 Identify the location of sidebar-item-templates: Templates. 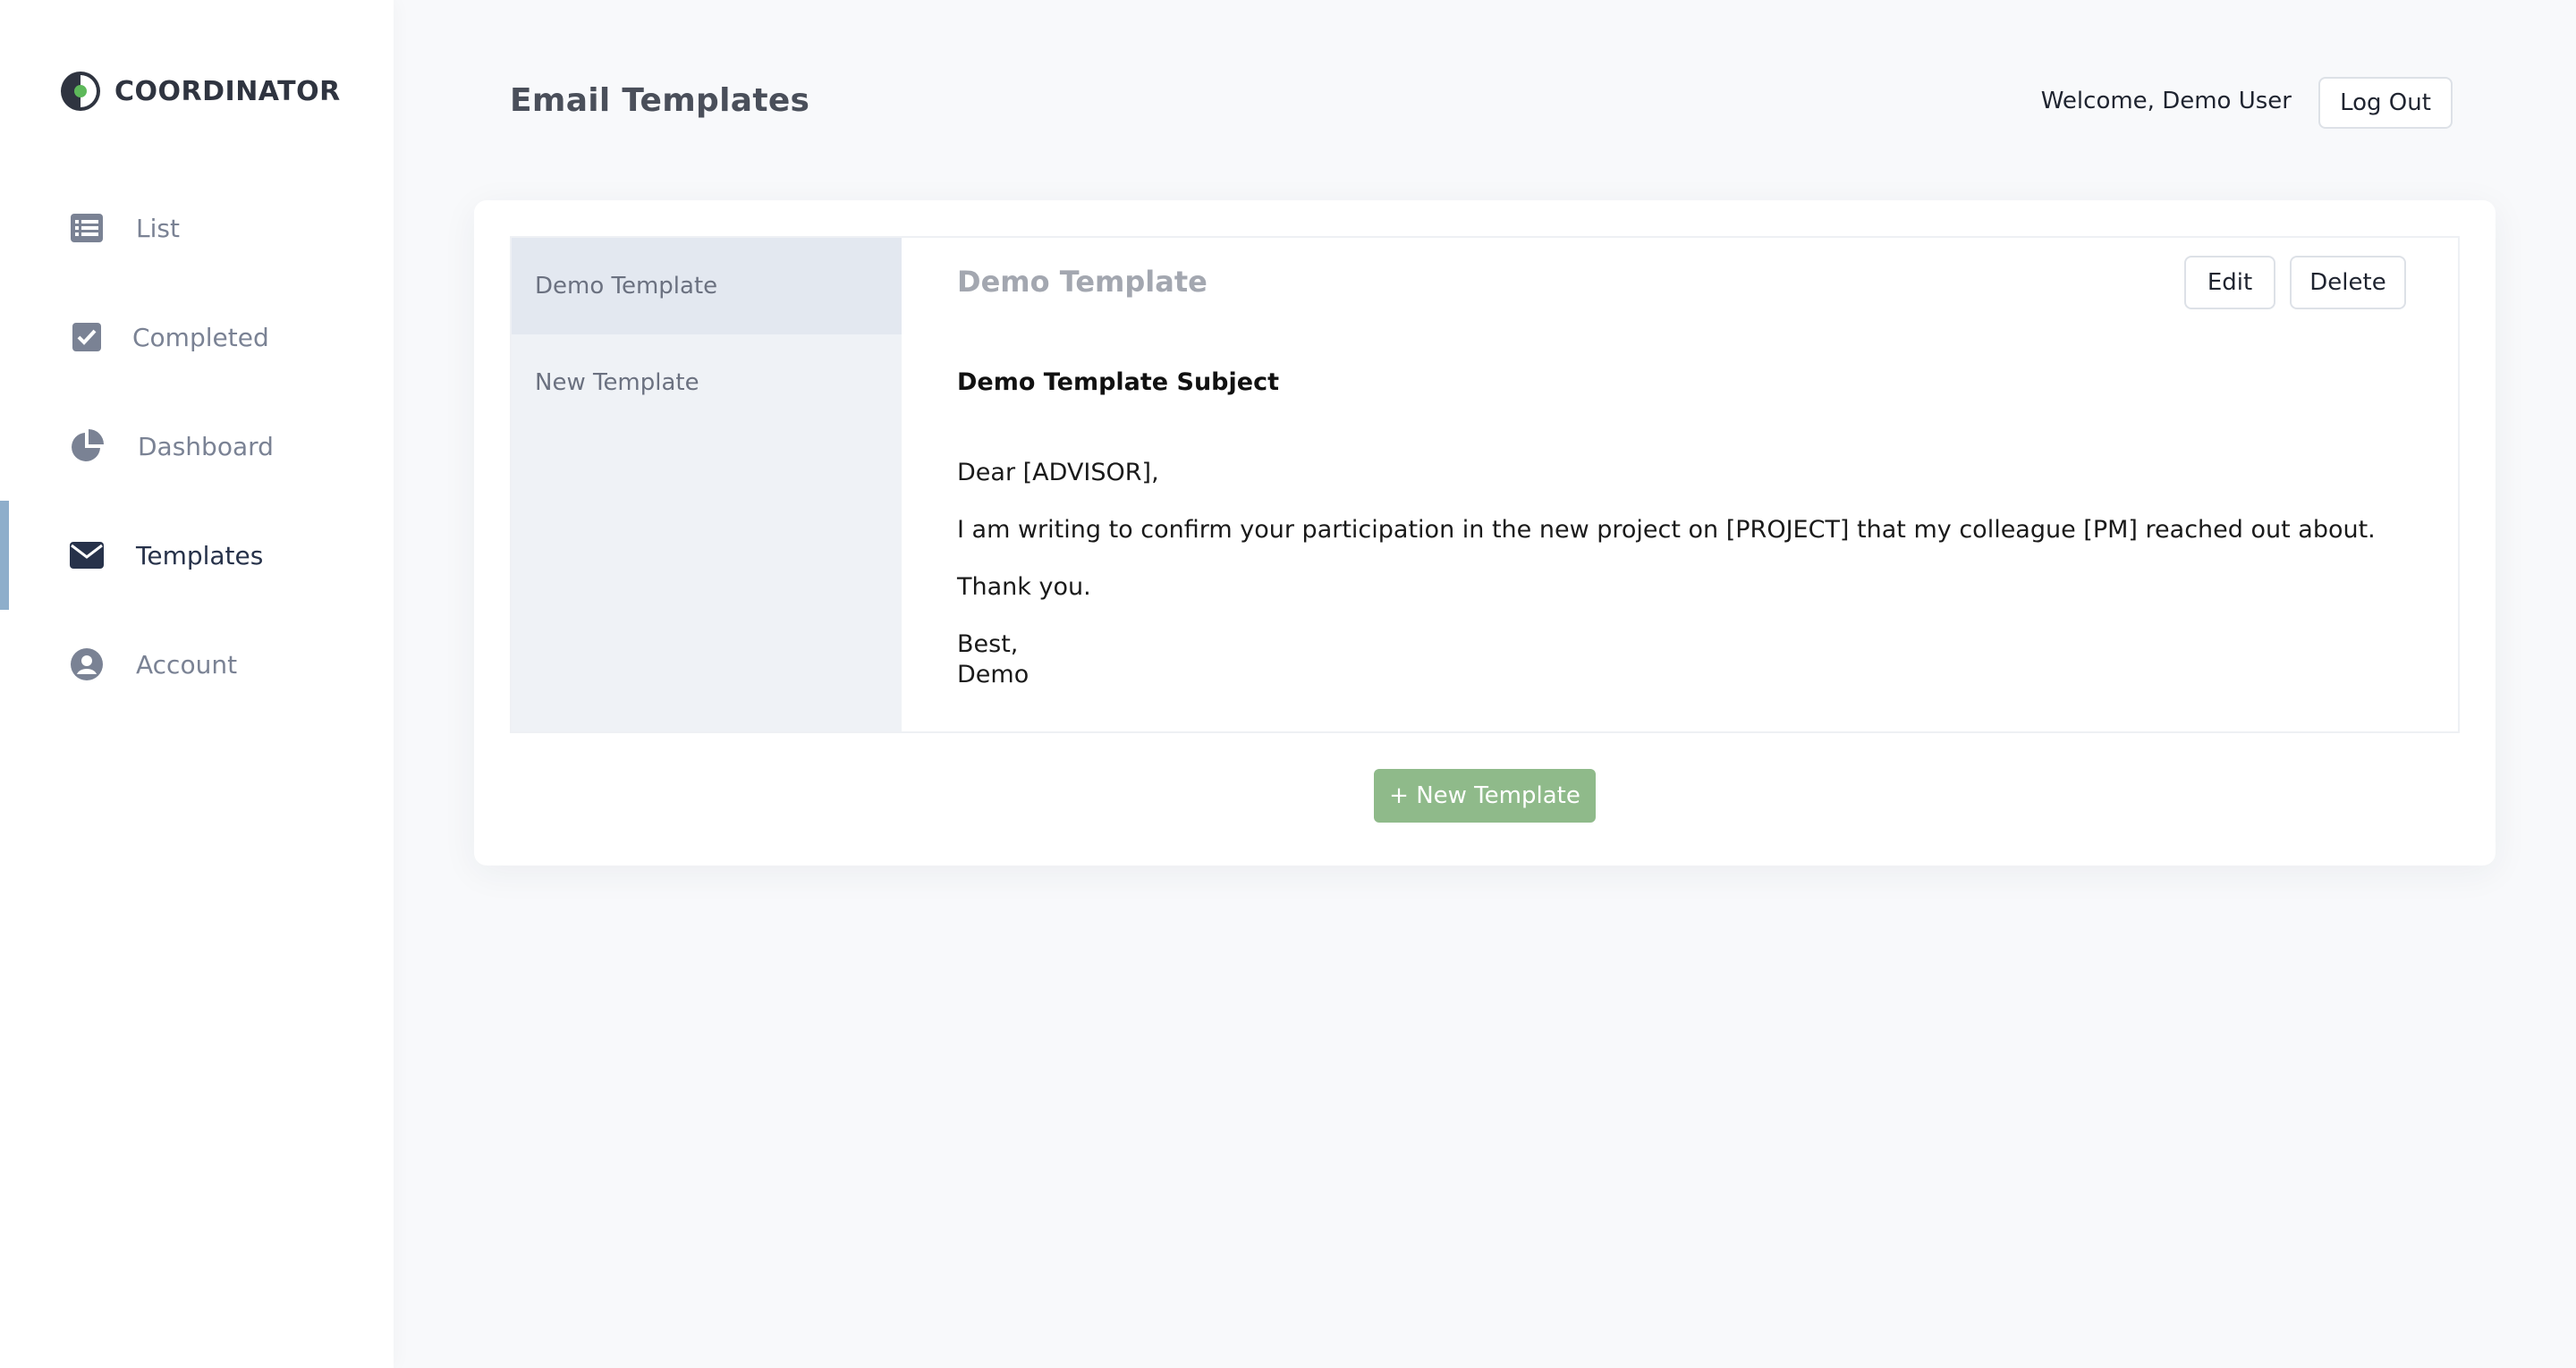
(197, 555).